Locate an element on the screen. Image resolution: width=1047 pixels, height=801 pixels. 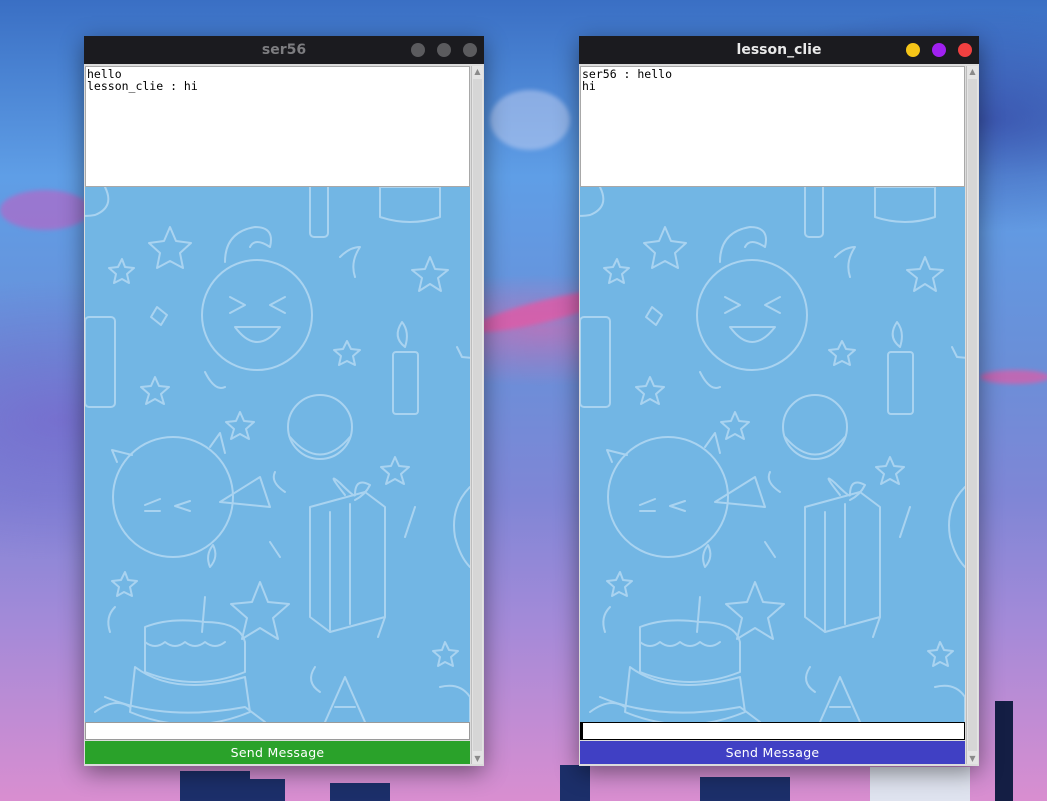
title-bar: ser56 is located at coordinates (284, 50).